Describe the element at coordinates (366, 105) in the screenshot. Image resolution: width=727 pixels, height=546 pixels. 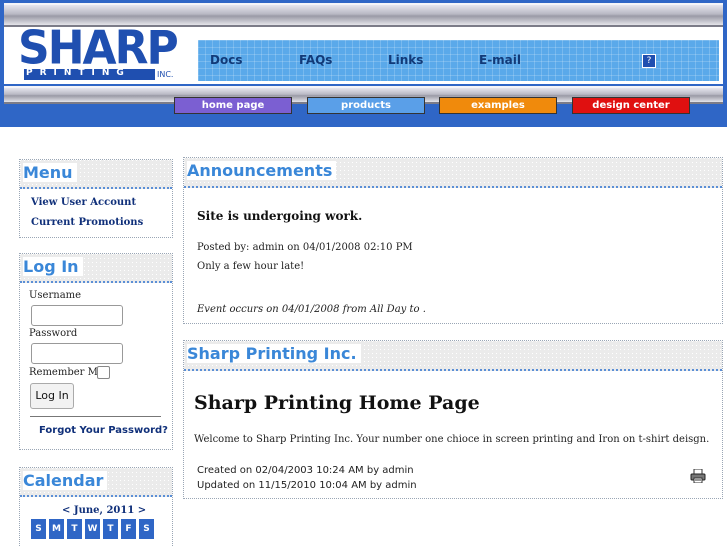
I see `tab-products: products` at that location.